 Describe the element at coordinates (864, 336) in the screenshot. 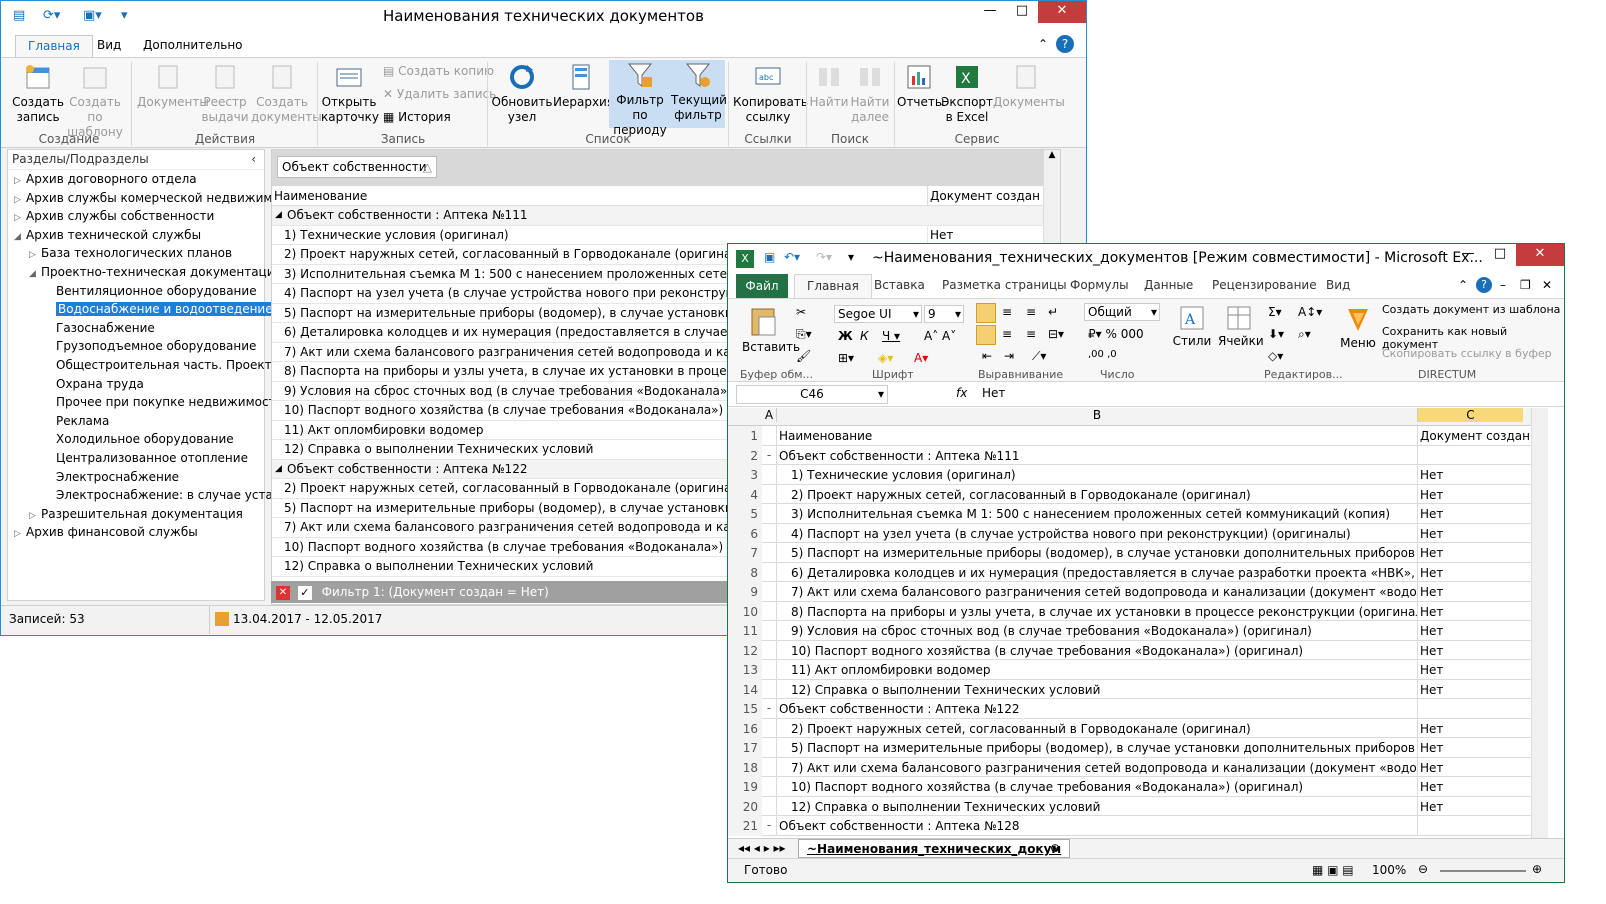

I see `italic-button: К` at that location.